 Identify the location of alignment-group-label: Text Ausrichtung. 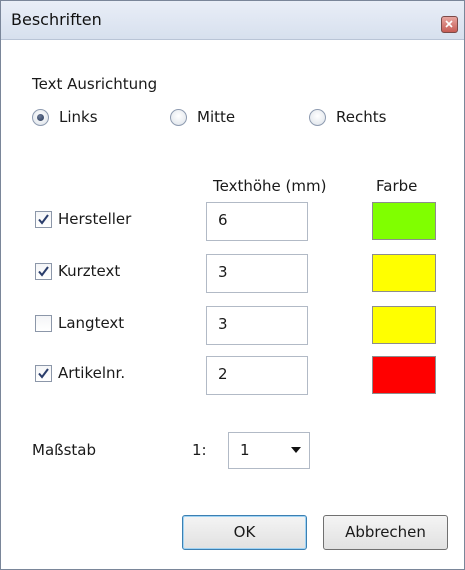
(95, 84).